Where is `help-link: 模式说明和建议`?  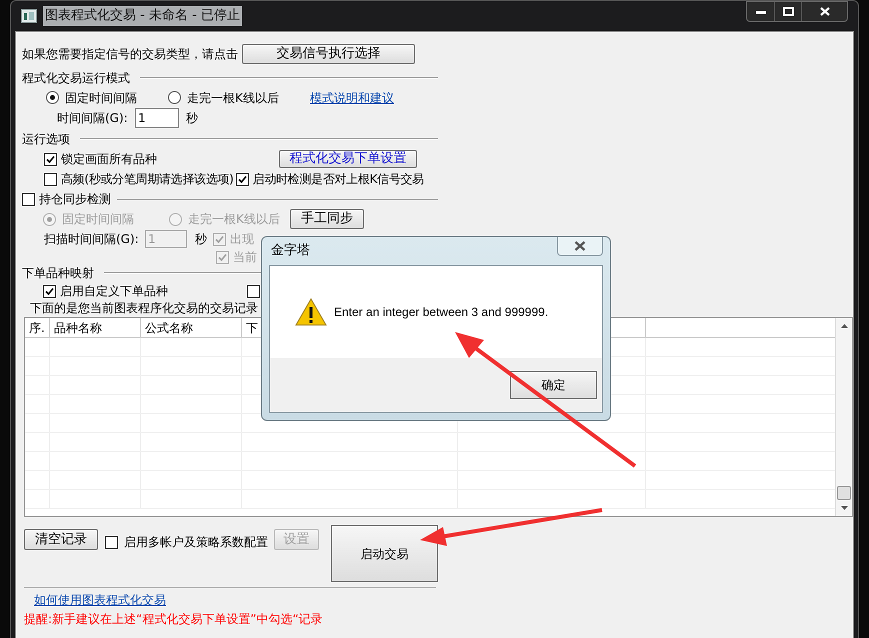
help-link: 模式说明和建议 is located at coordinates (352, 97).